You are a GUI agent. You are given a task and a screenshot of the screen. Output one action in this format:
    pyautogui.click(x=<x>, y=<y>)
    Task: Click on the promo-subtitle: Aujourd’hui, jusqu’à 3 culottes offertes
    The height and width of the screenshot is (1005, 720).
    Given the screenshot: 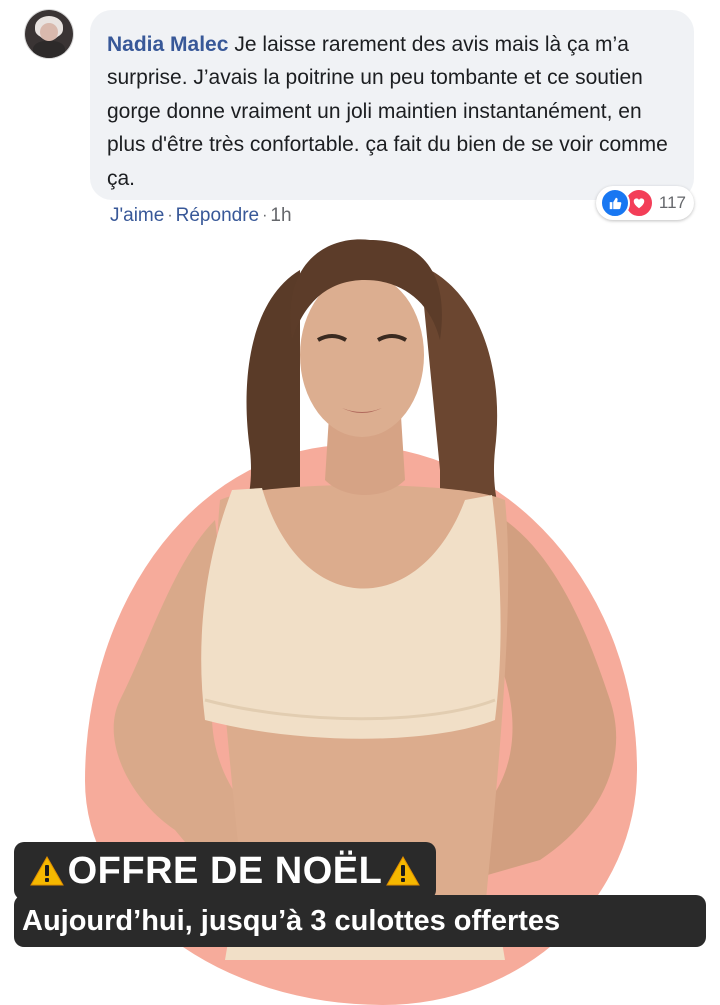 What is the action you would take?
    pyautogui.click(x=291, y=920)
    